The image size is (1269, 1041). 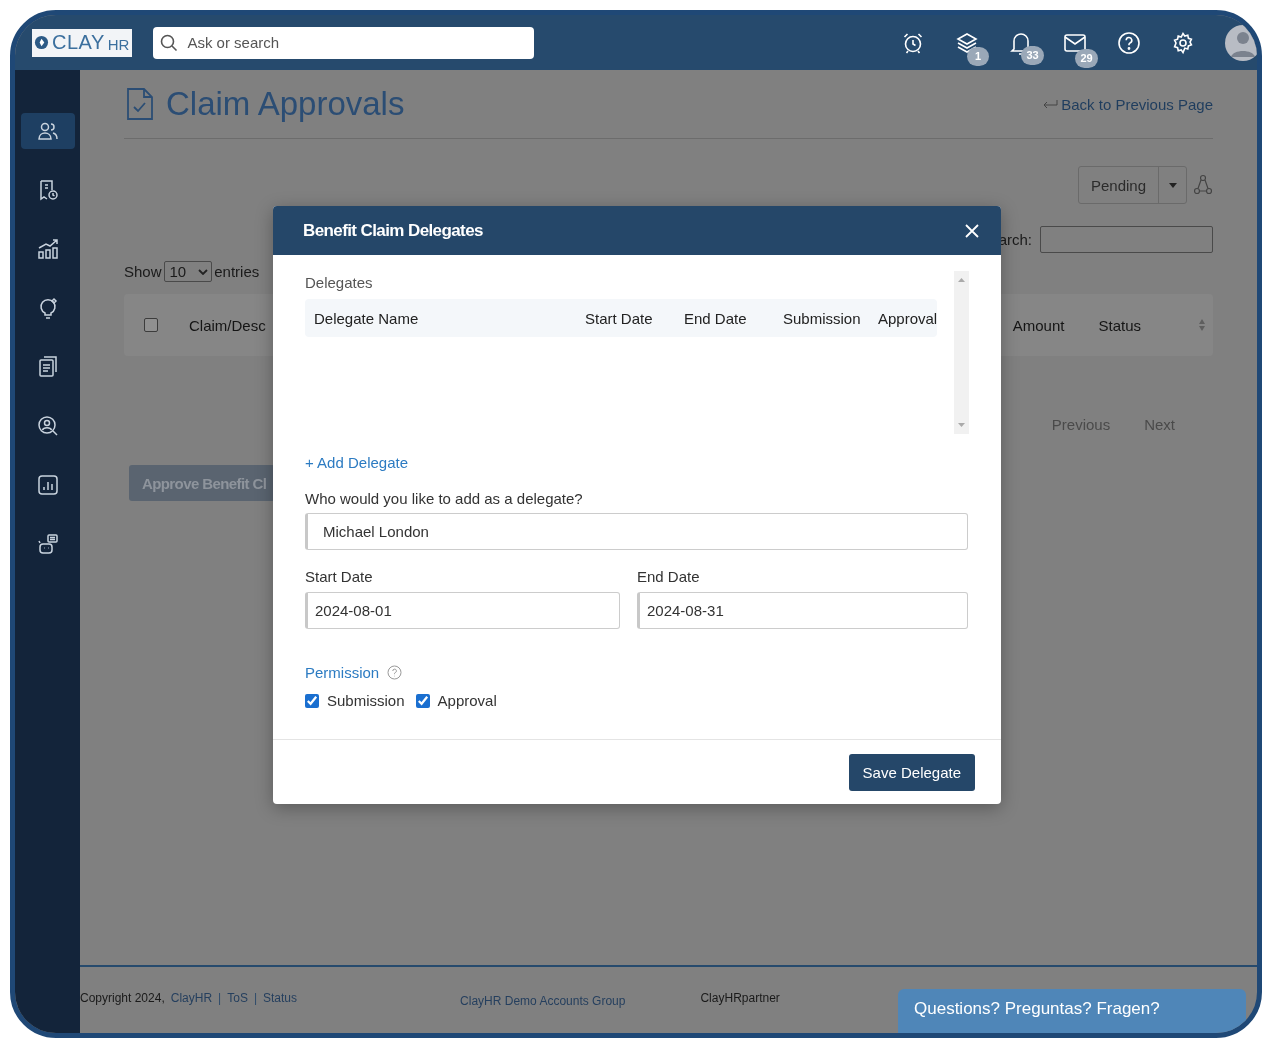 What do you see at coordinates (669, 576) in the screenshot?
I see `field-label: End Date` at bounding box center [669, 576].